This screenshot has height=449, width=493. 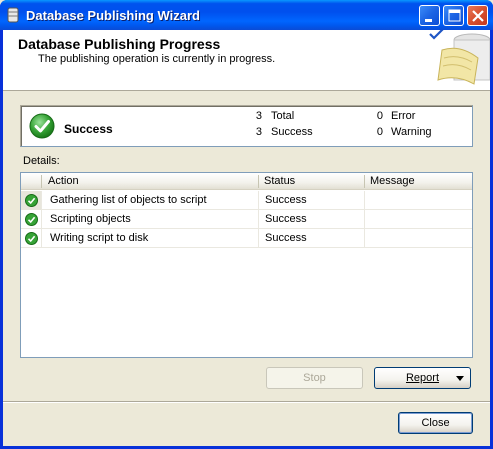 I want to click on close-button-label: Close, so click(x=435, y=423).